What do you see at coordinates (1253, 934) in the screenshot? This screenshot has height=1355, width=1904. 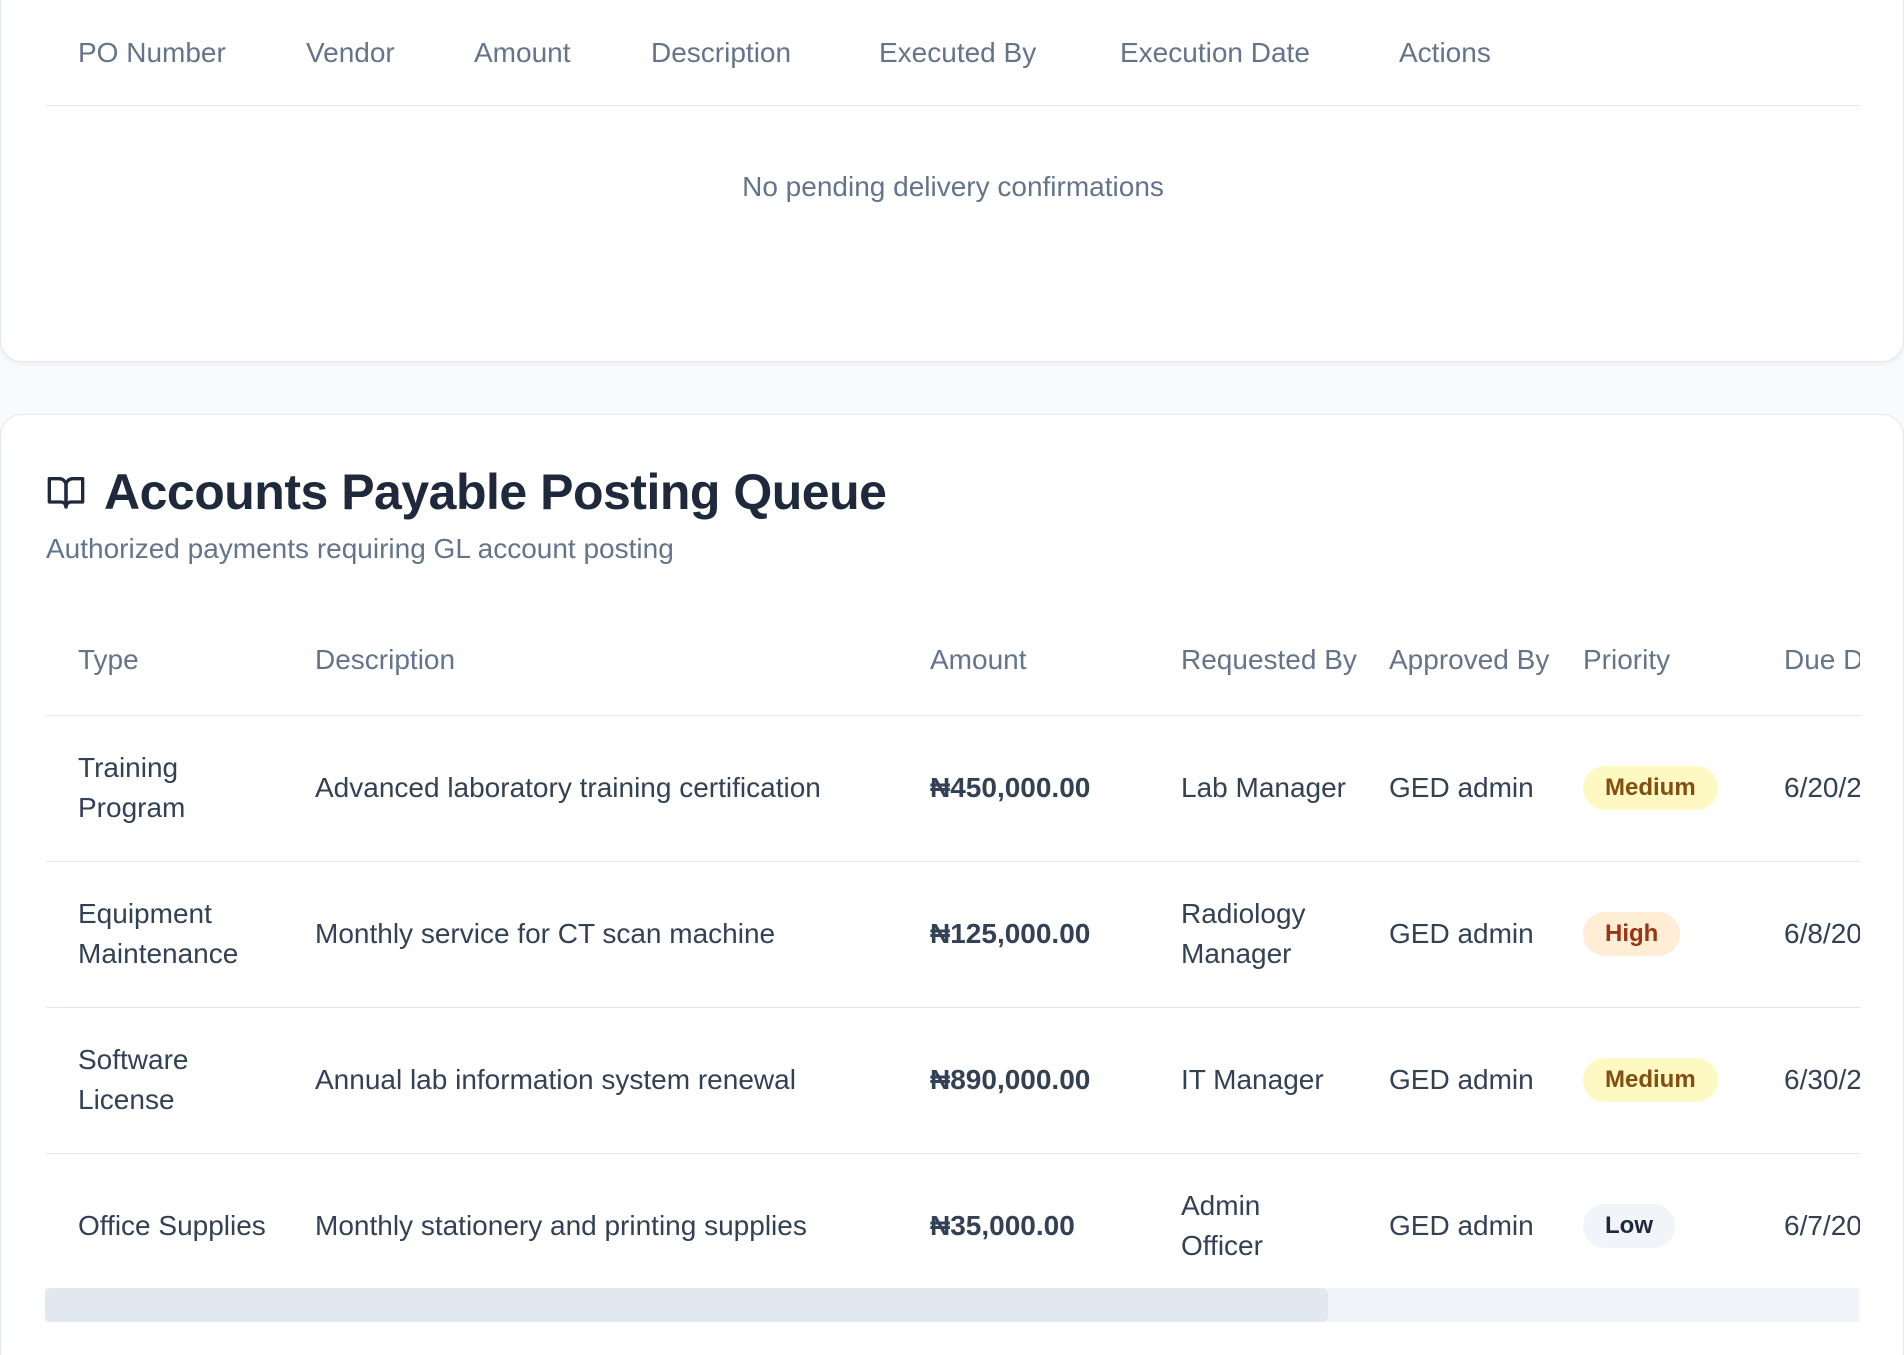 I see `cell-requested-by: Radiology Manager` at bounding box center [1253, 934].